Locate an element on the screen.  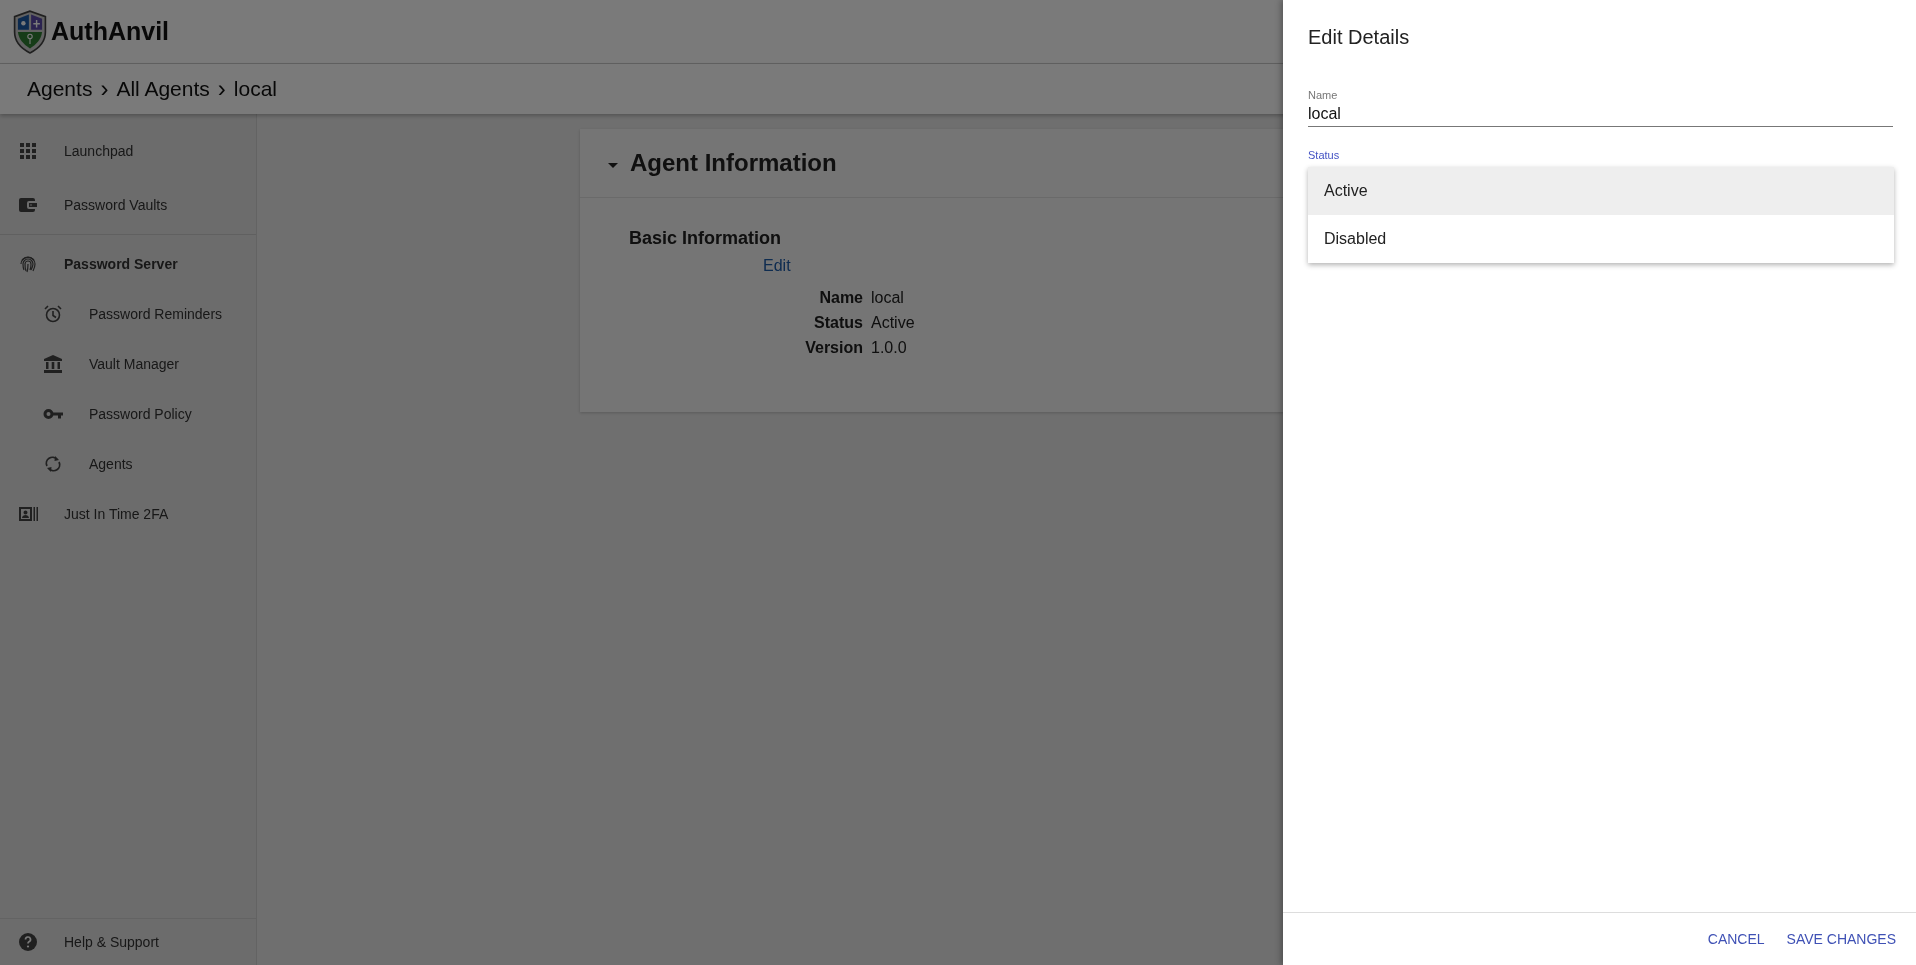
field-label: Name is located at coordinates (841, 298).